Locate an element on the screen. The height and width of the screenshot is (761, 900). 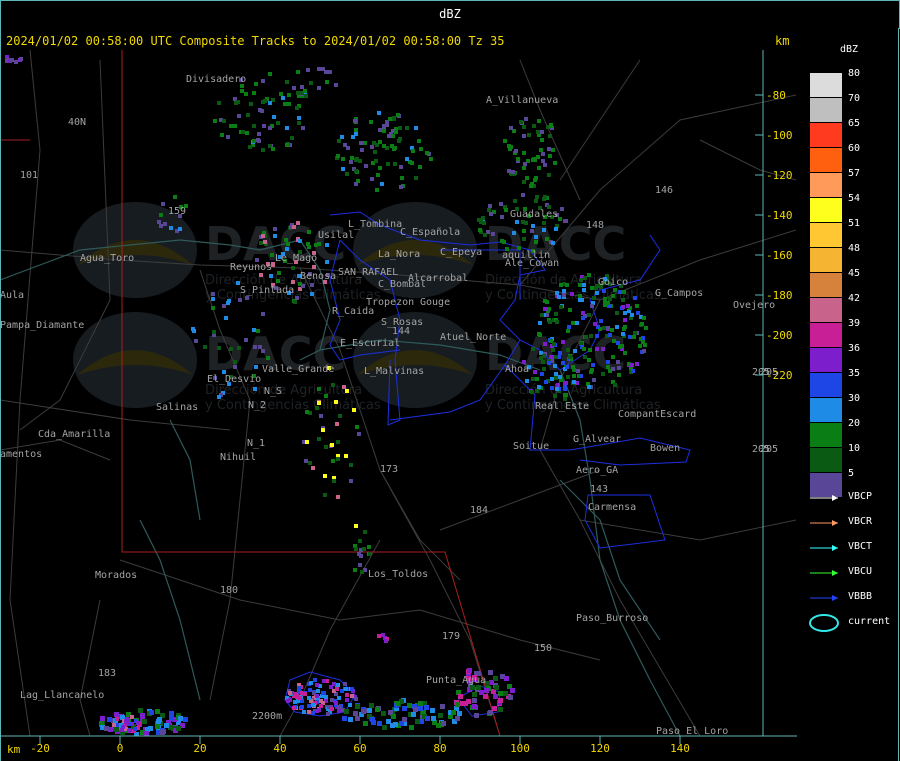
legend-track-arrows is located at coordinates (824, 563).